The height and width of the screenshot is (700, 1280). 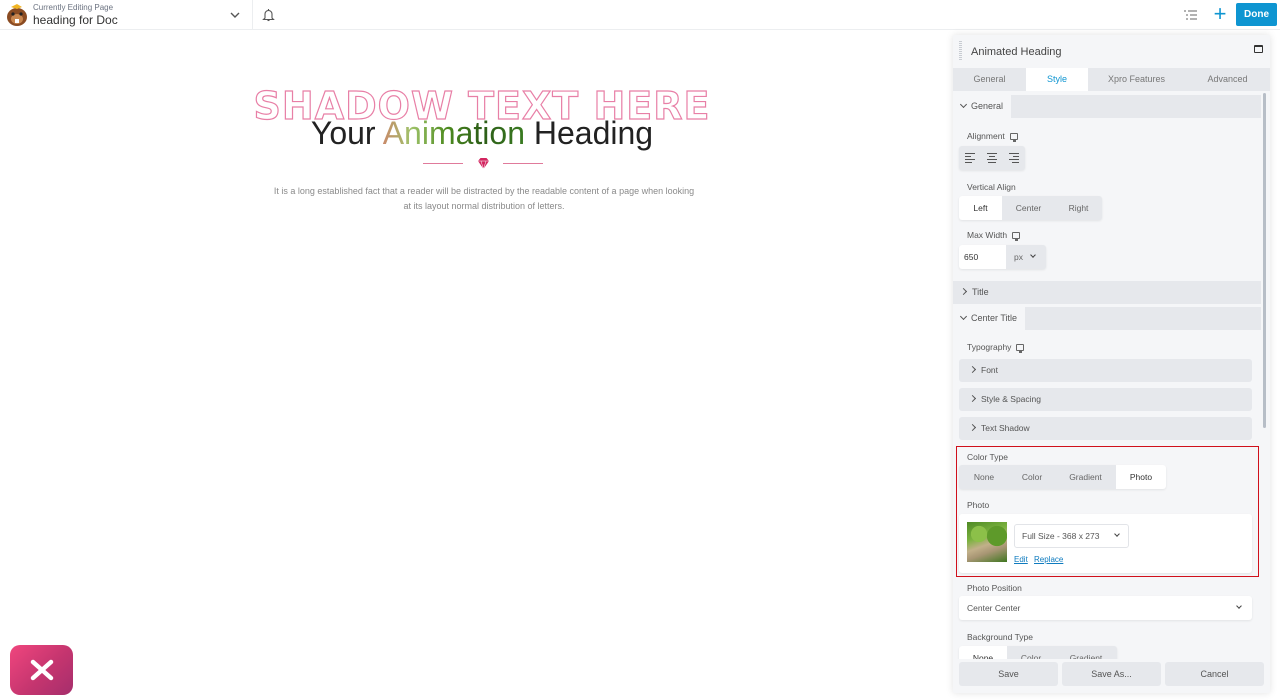 I want to click on page-title: heading for Doc, so click(x=75, y=20).